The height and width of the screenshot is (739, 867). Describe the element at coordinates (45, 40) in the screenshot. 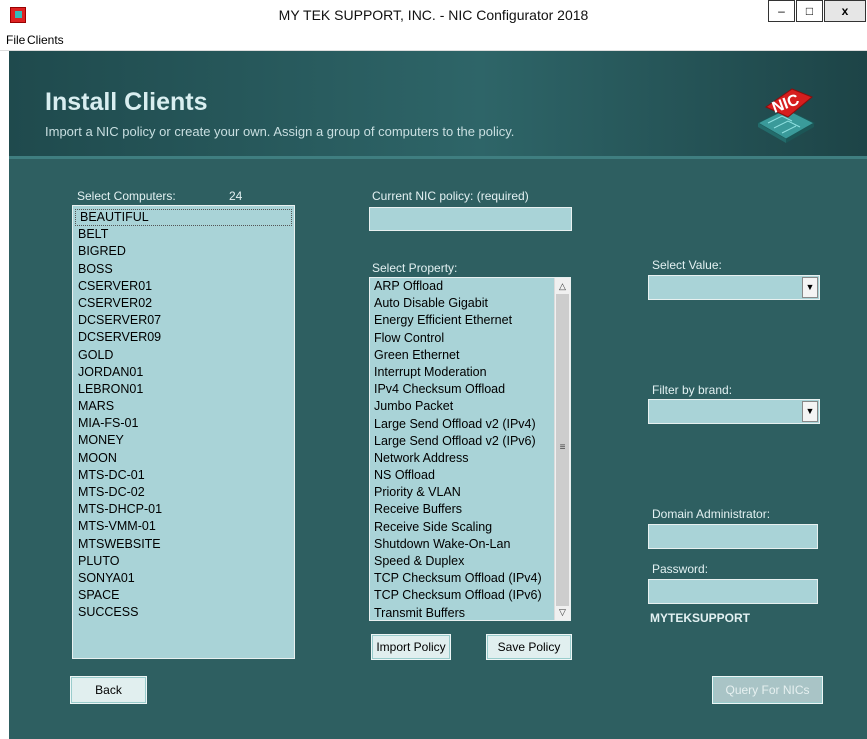

I see `menu-clients: Clients` at that location.